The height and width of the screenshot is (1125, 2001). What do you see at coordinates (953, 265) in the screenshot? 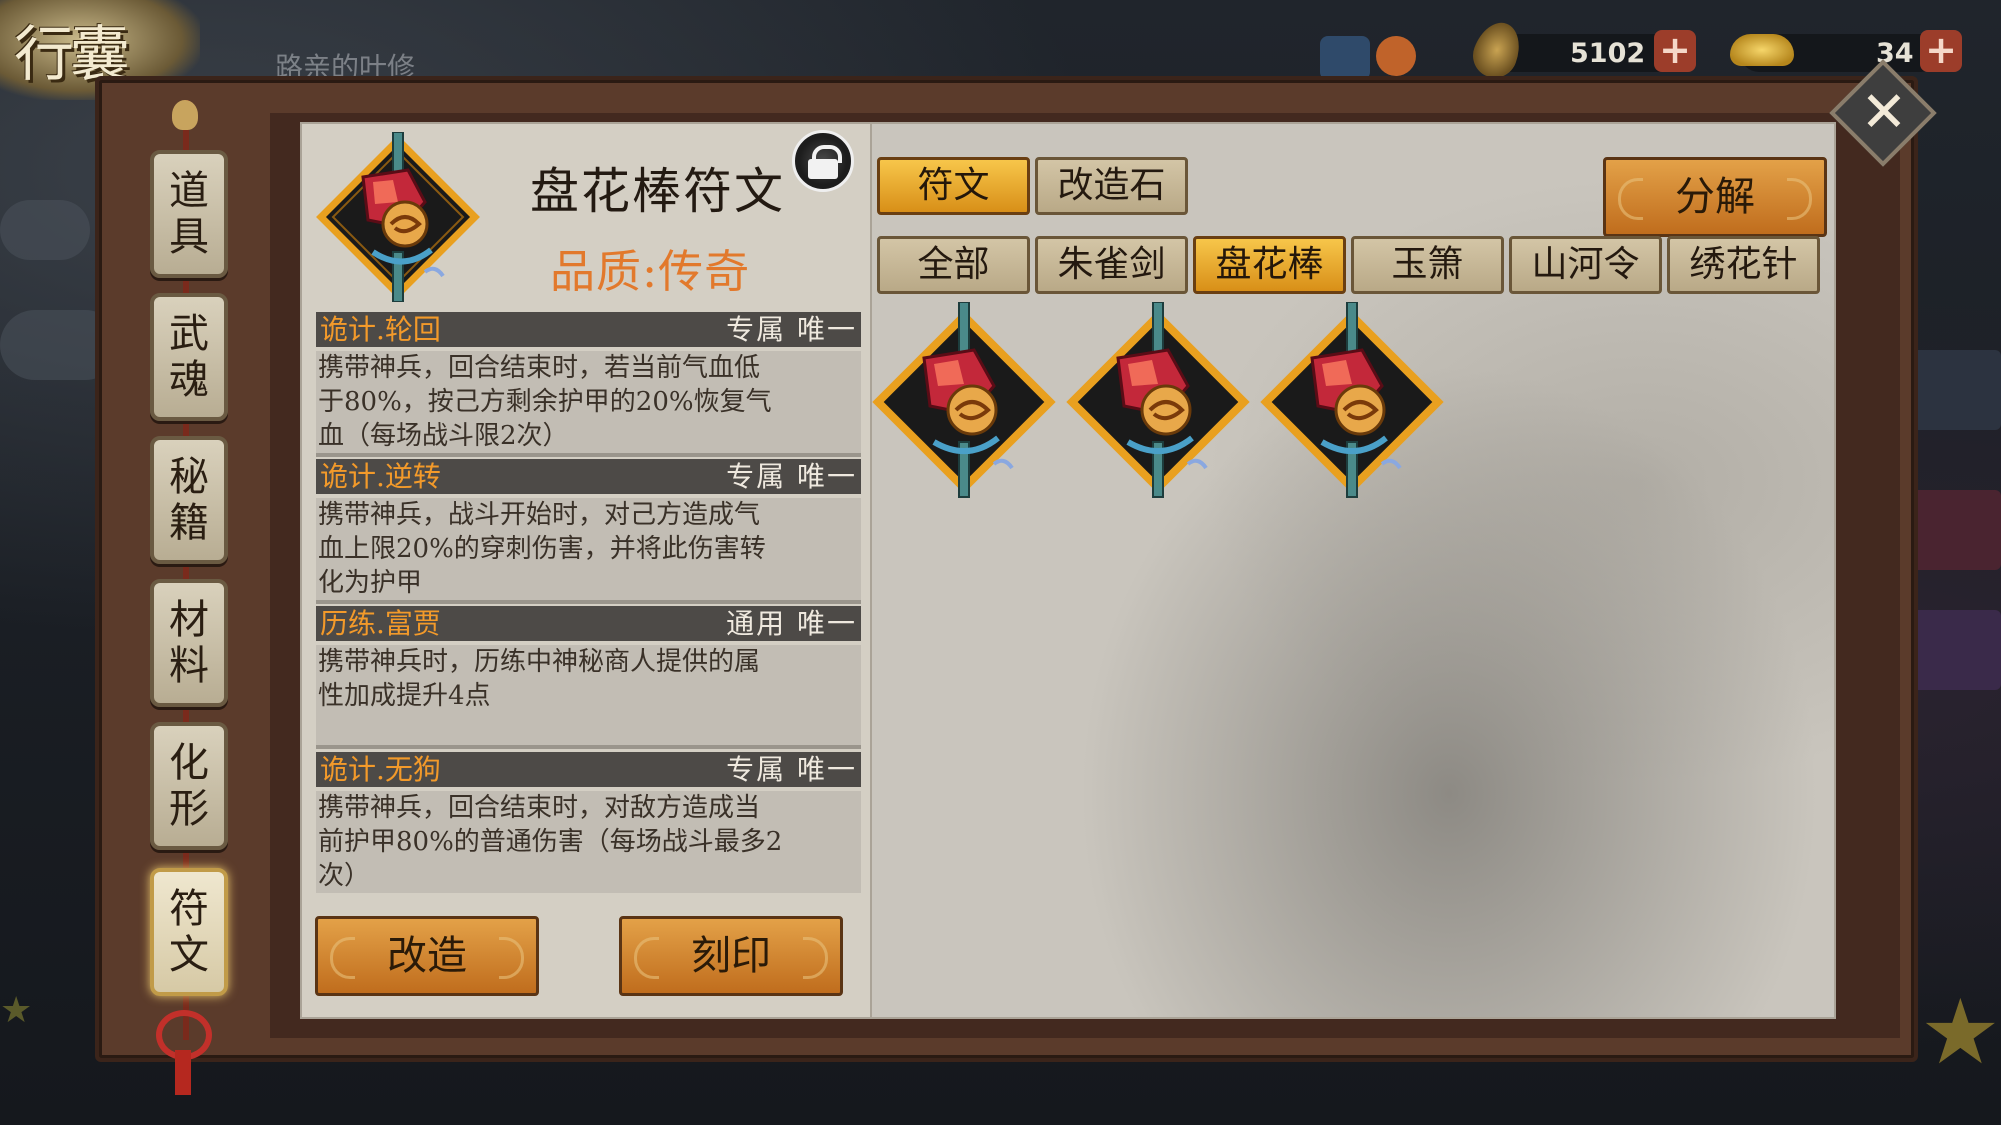
I see `filter-all: 全部` at bounding box center [953, 265].